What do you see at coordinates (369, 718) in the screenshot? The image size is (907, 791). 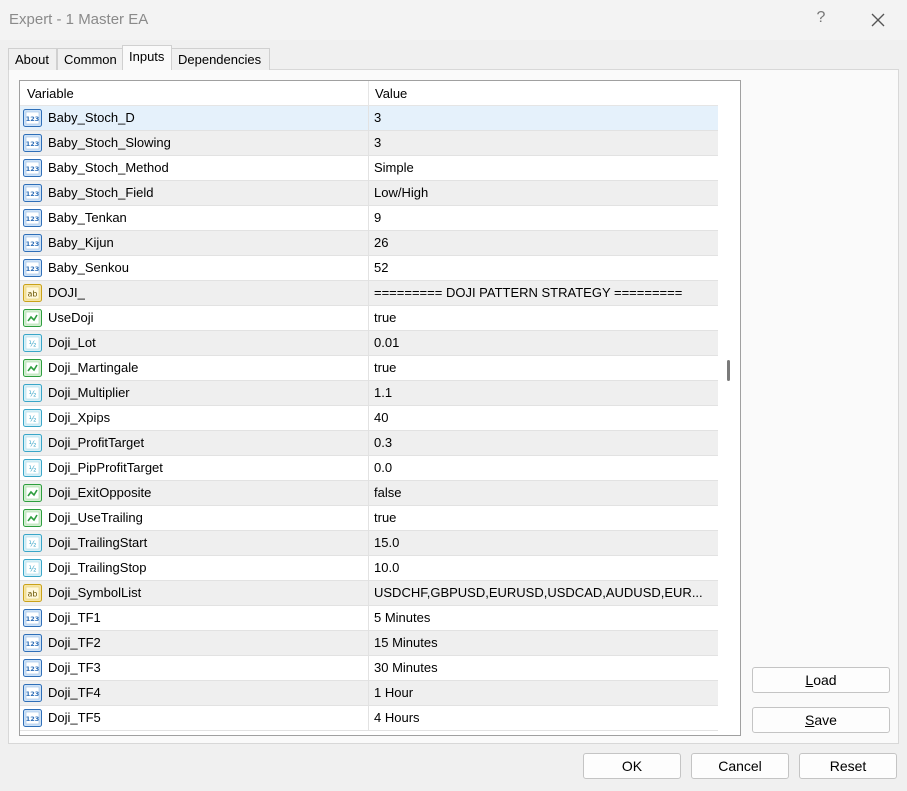 I see `table-row: 123 Doji_TF5 4 Hours` at bounding box center [369, 718].